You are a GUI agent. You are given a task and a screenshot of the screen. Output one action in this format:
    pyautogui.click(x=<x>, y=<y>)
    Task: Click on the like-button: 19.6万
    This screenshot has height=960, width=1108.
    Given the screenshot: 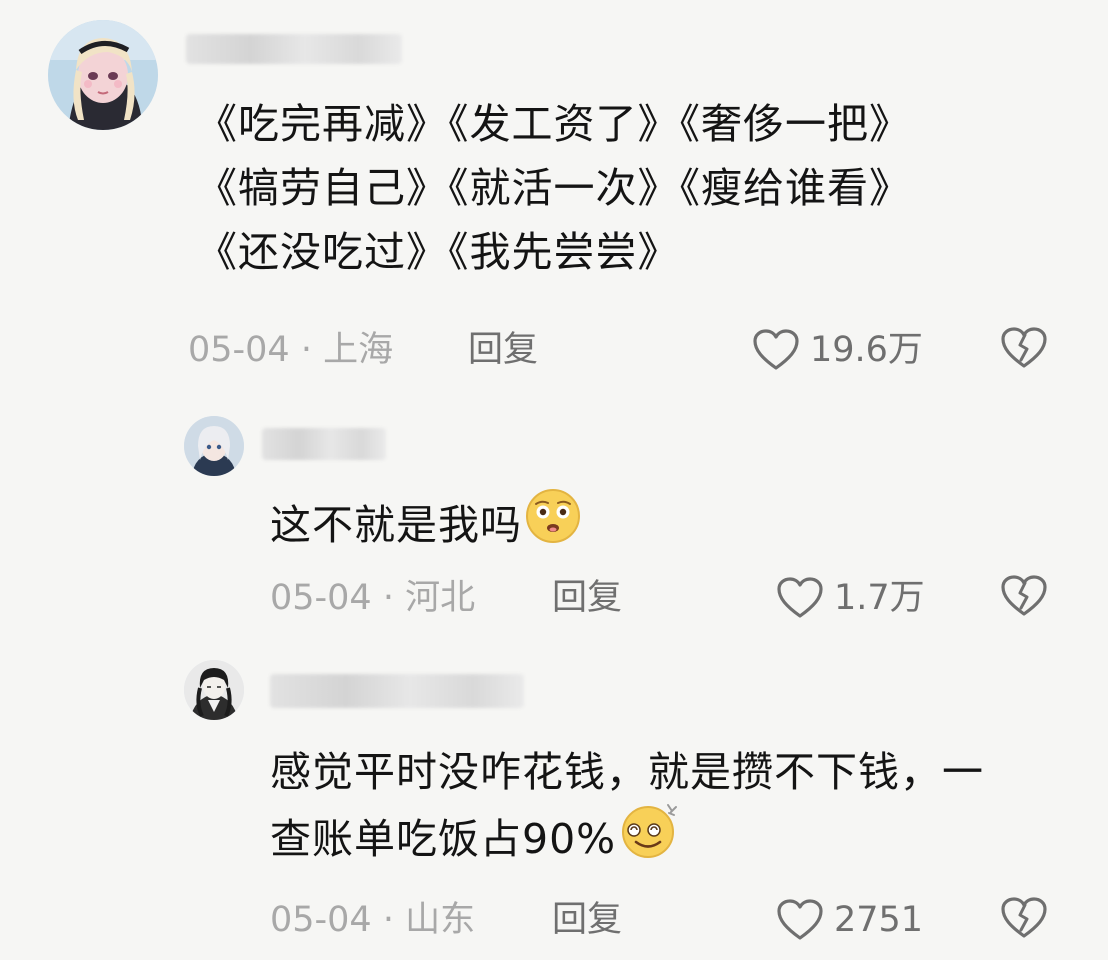 What is the action you would take?
    pyautogui.click(x=837, y=350)
    